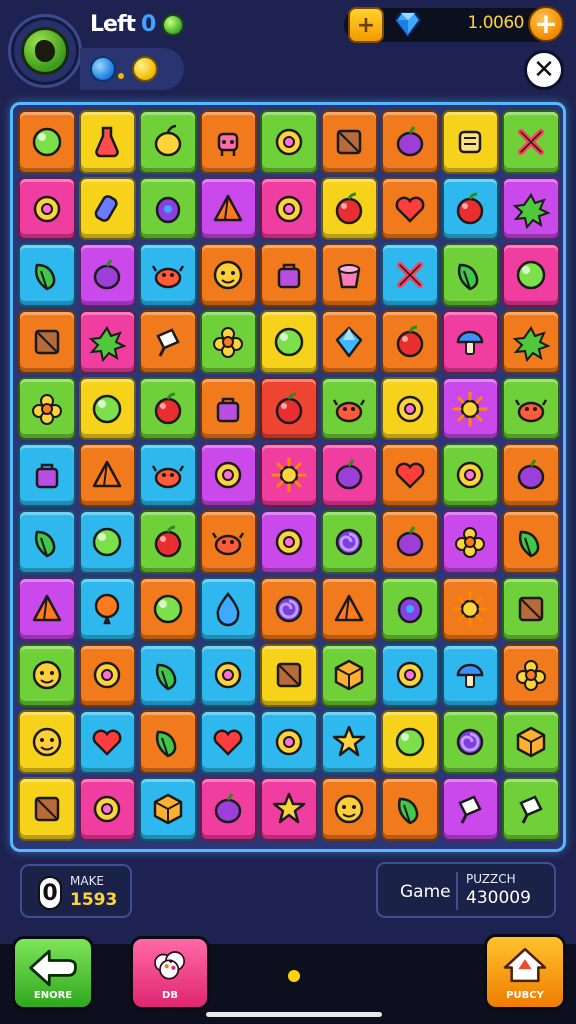  I want to click on add-currency-button: +, so click(546, 24).